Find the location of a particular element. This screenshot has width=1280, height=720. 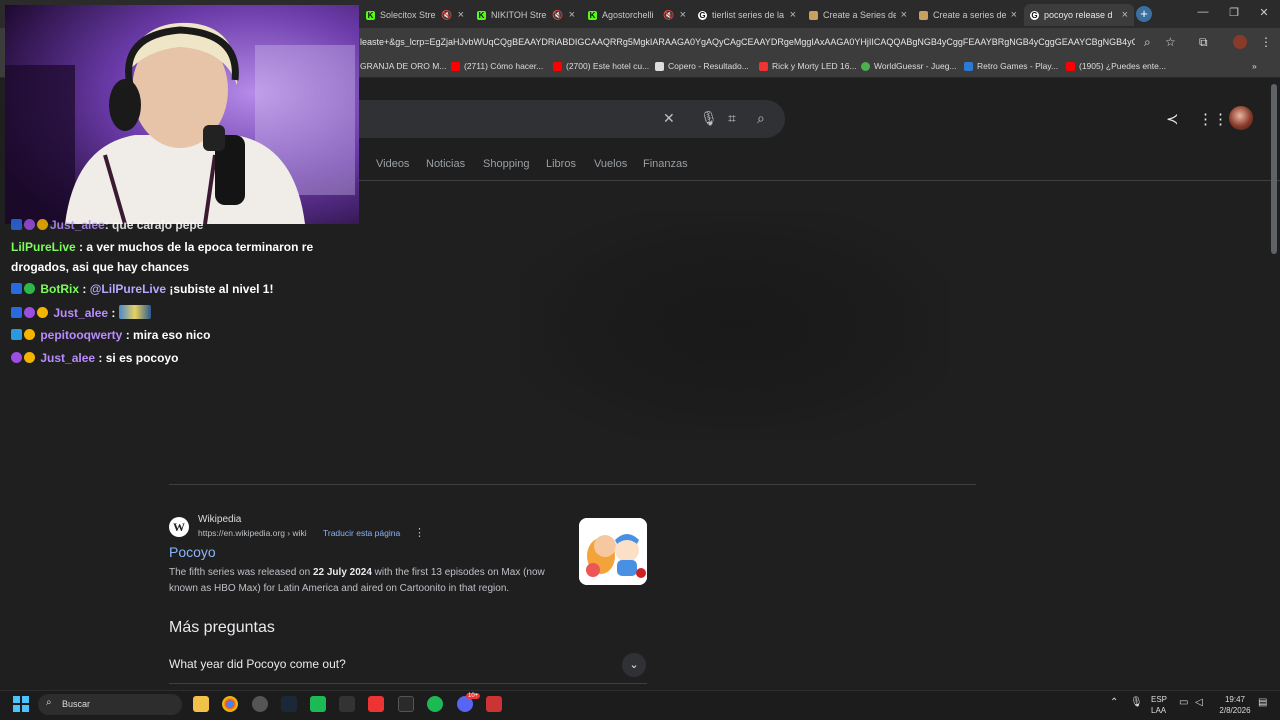

tab-solecitox: K Solecitox Stre 🔇 × is located at coordinates (415, 15).